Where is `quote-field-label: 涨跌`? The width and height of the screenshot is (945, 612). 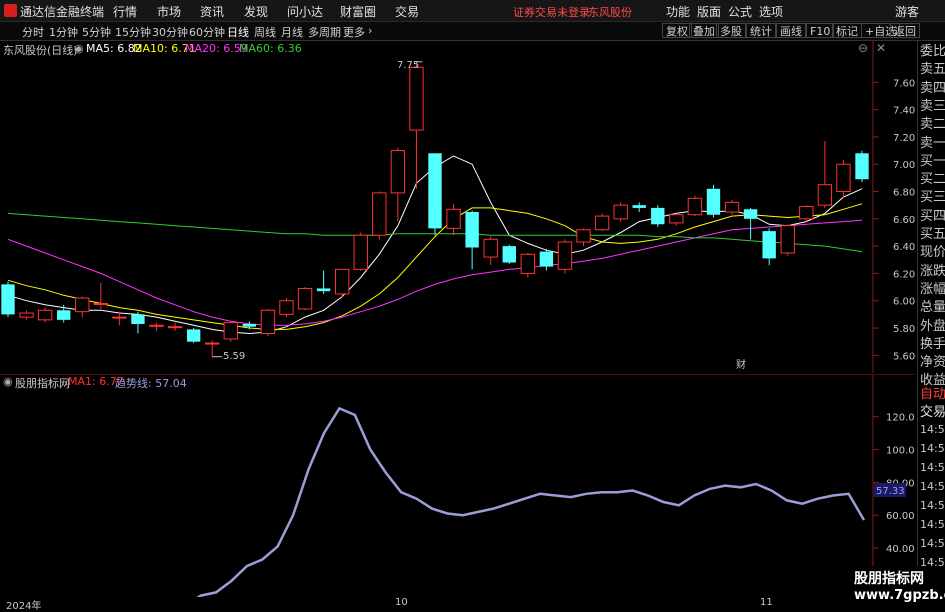
quote-field-label: 涨跌 is located at coordinates (932, 271).